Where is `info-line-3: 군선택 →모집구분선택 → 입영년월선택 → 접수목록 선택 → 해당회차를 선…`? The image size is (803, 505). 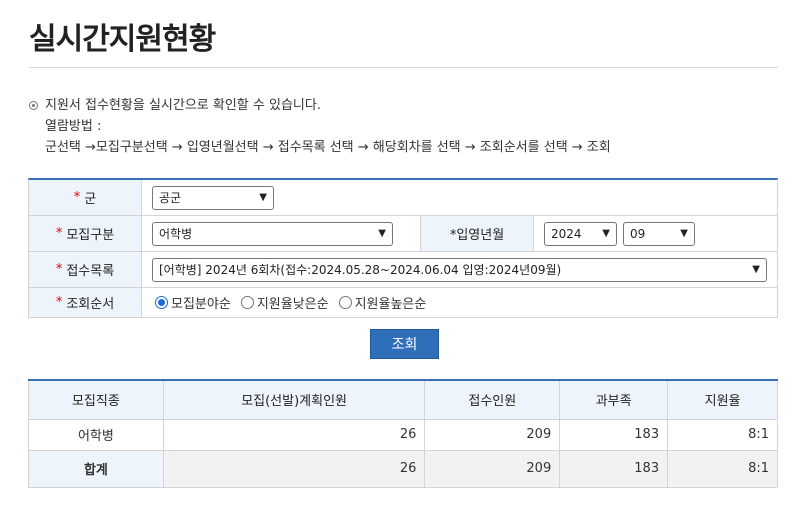 info-line-3: 군선택 →모집구분선택 → 입영년월선택 → 접수목록 선택 → 해당회차를 선… is located at coordinates (328, 147).